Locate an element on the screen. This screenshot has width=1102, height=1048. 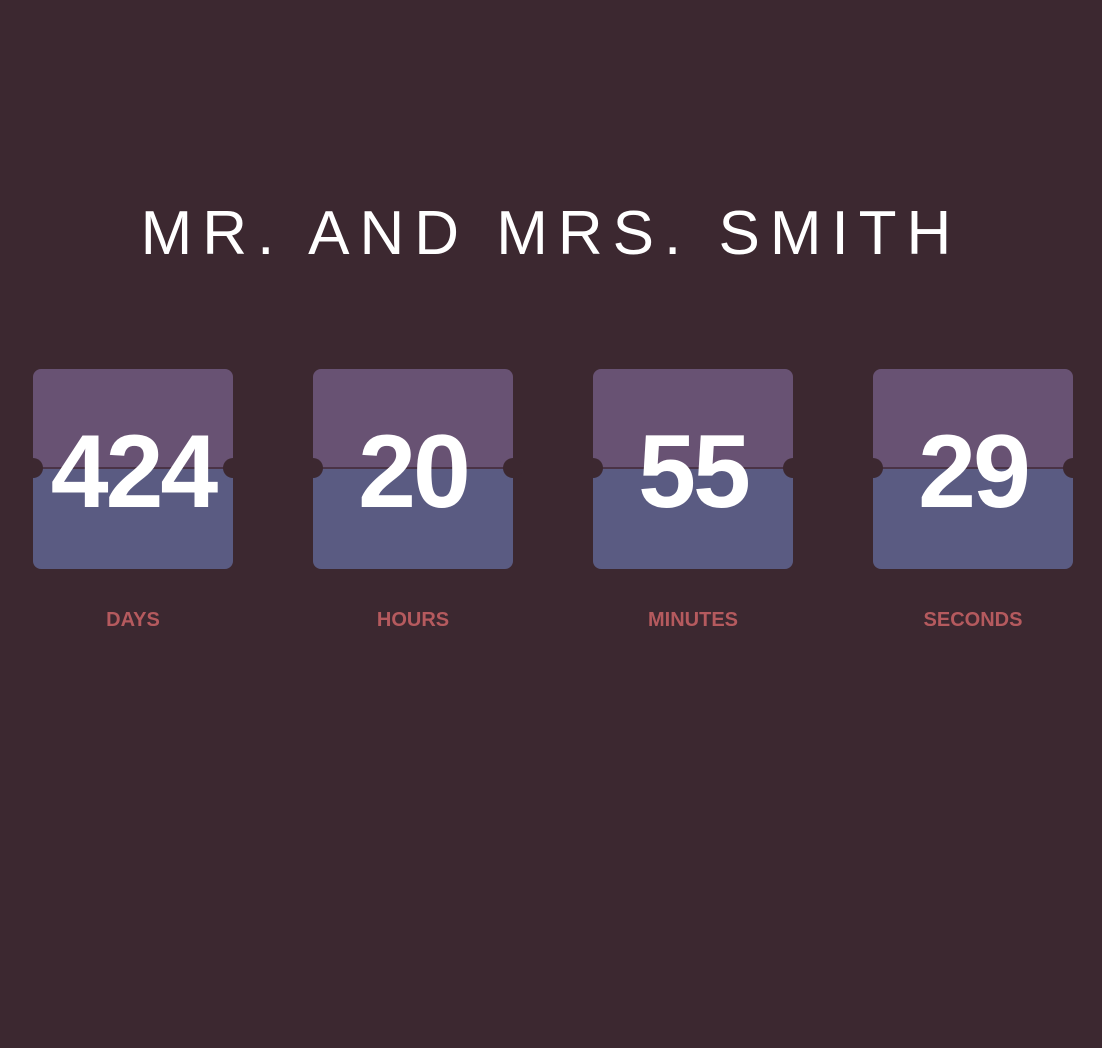
countdown-minutes: 55 MINUTES is located at coordinates (693, 500).